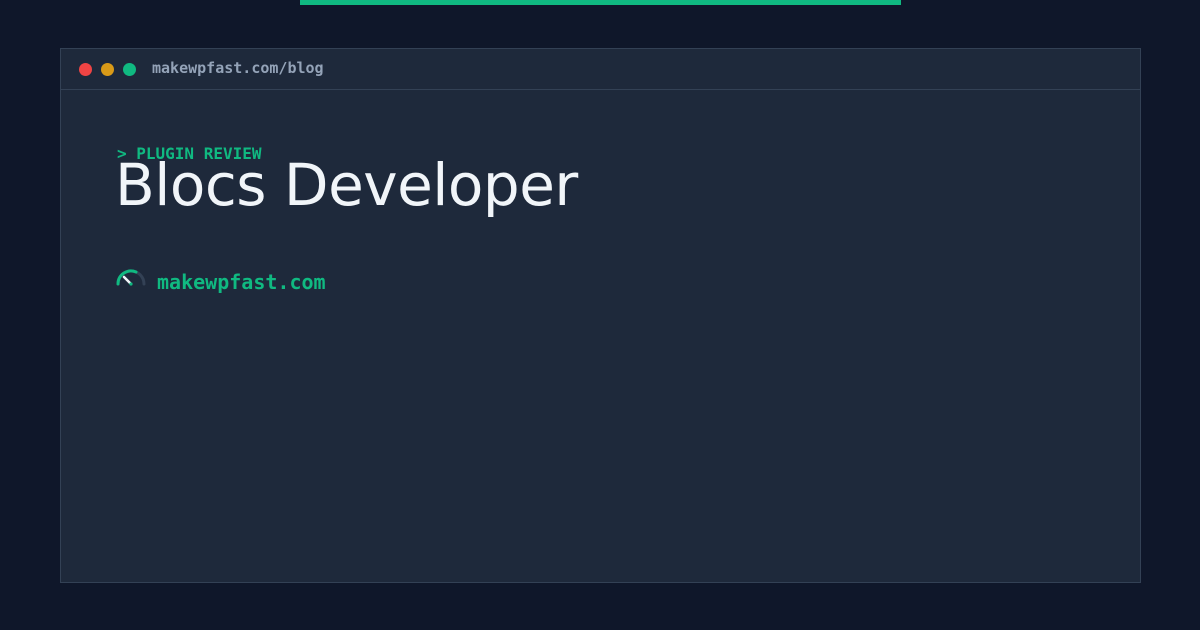 This screenshot has width=1200, height=630. I want to click on window-titlebar: makewpfast.com/blog, so click(600, 69).